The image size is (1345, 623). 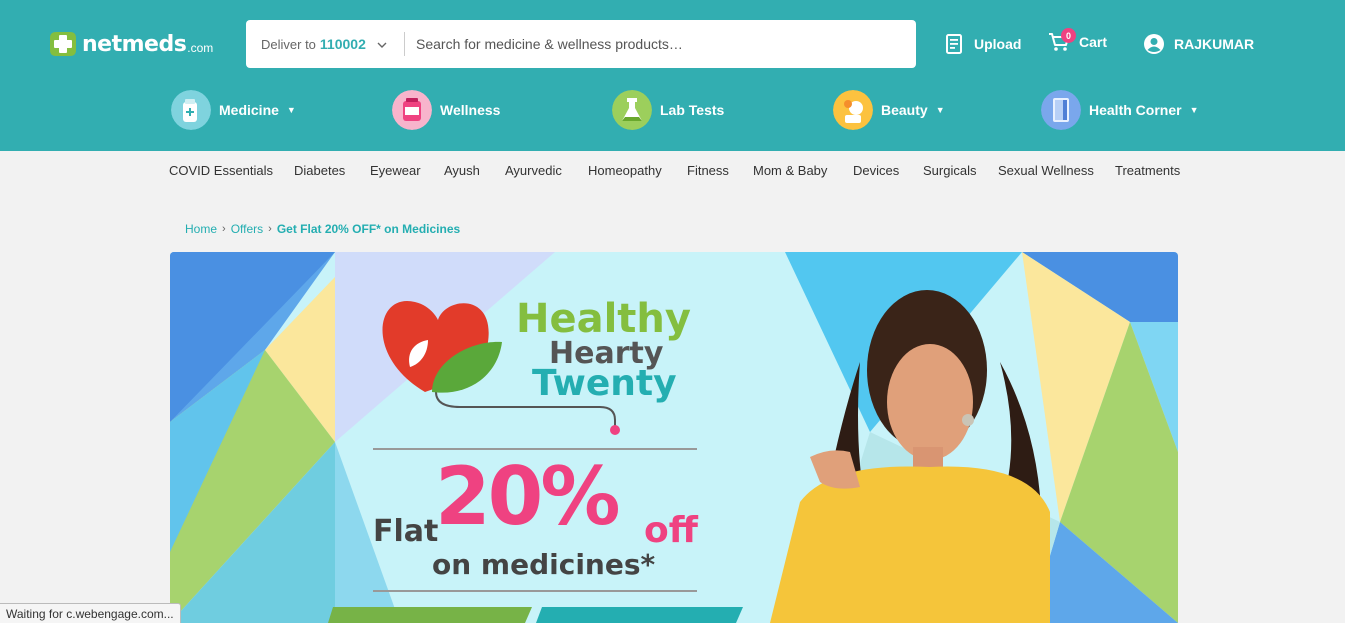 What do you see at coordinates (625, 170) in the screenshot?
I see `subnav-homeopathy: Homeopathy` at bounding box center [625, 170].